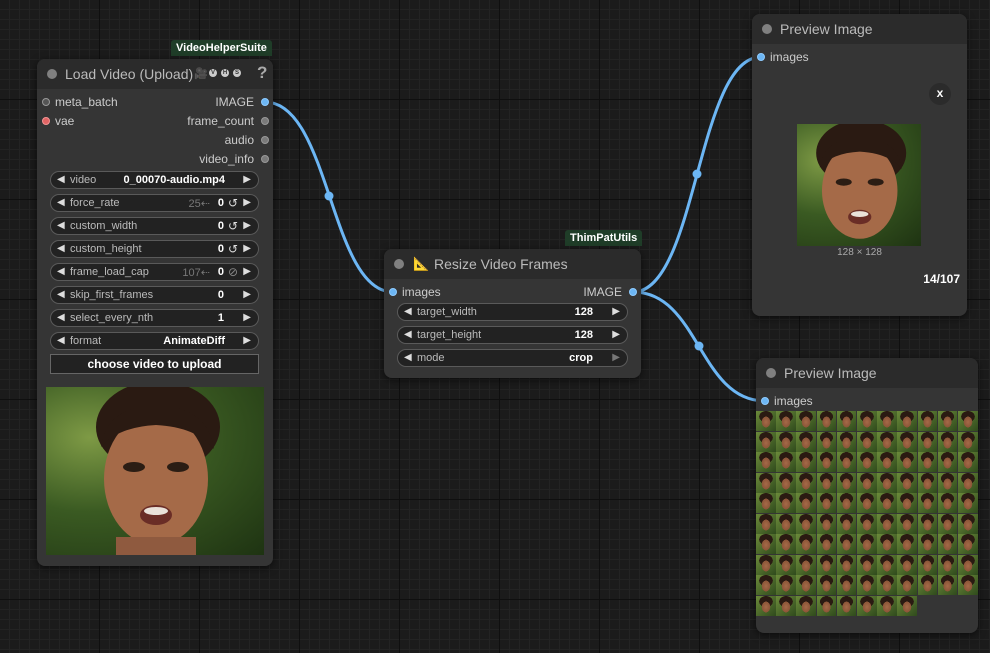 The image size is (990, 653). What do you see at coordinates (154, 272) in the screenshot?
I see `widget-frame-load-cap: ◀ frame_load_cap 107⇠ 0 ⊘ ▶` at bounding box center [154, 272].